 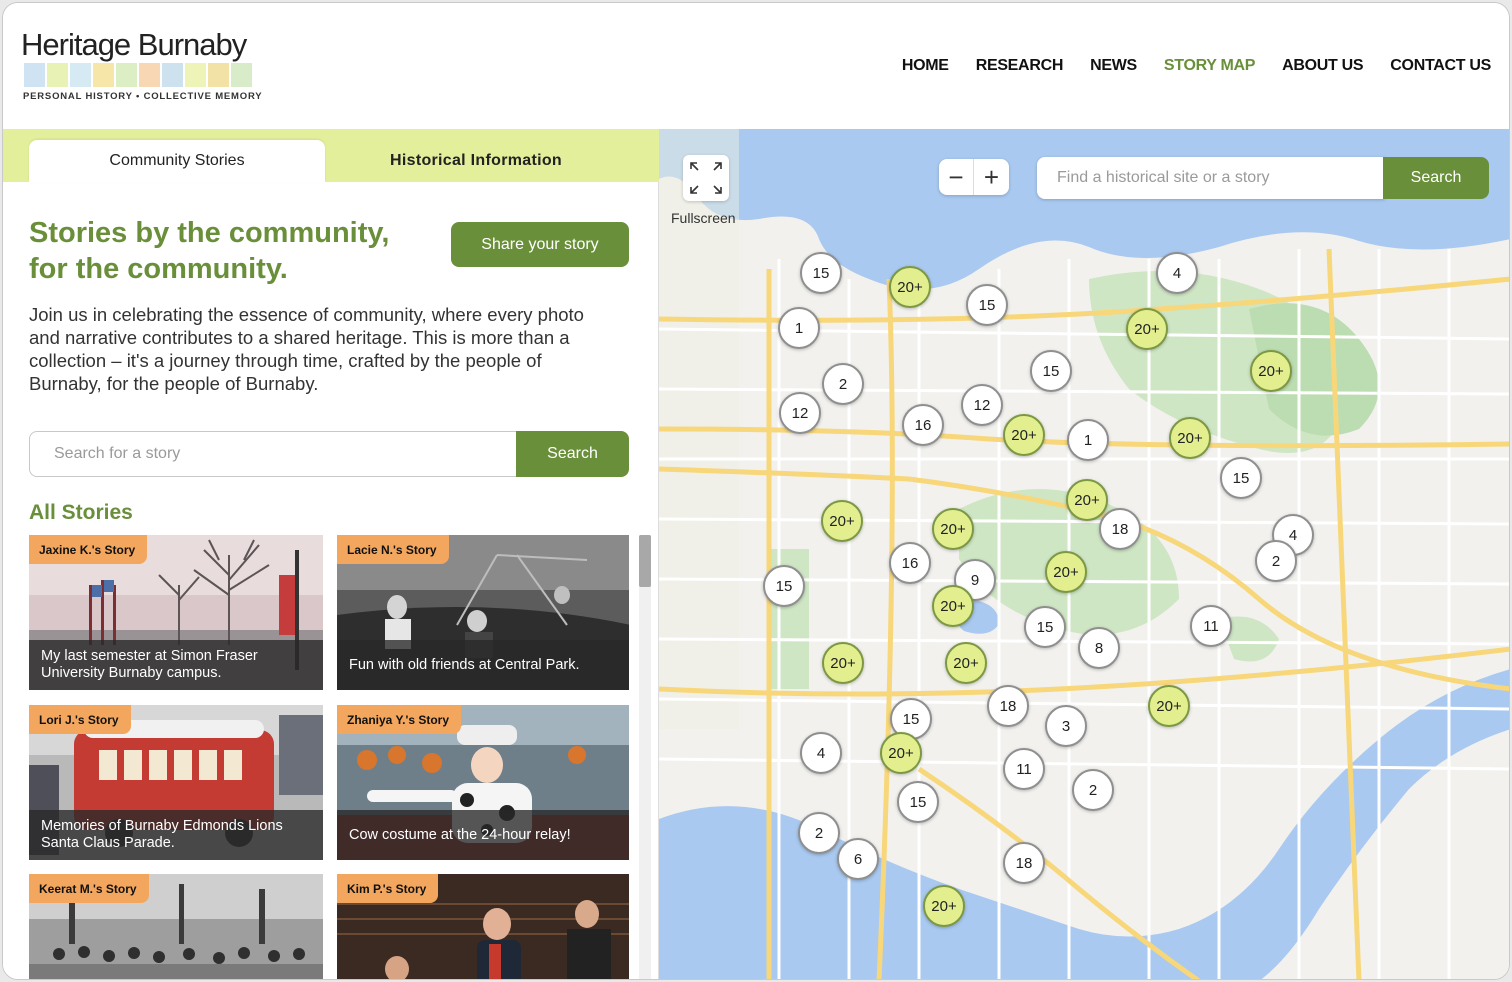 I want to click on nav-contact-us: CONTACT US, so click(x=1440, y=66).